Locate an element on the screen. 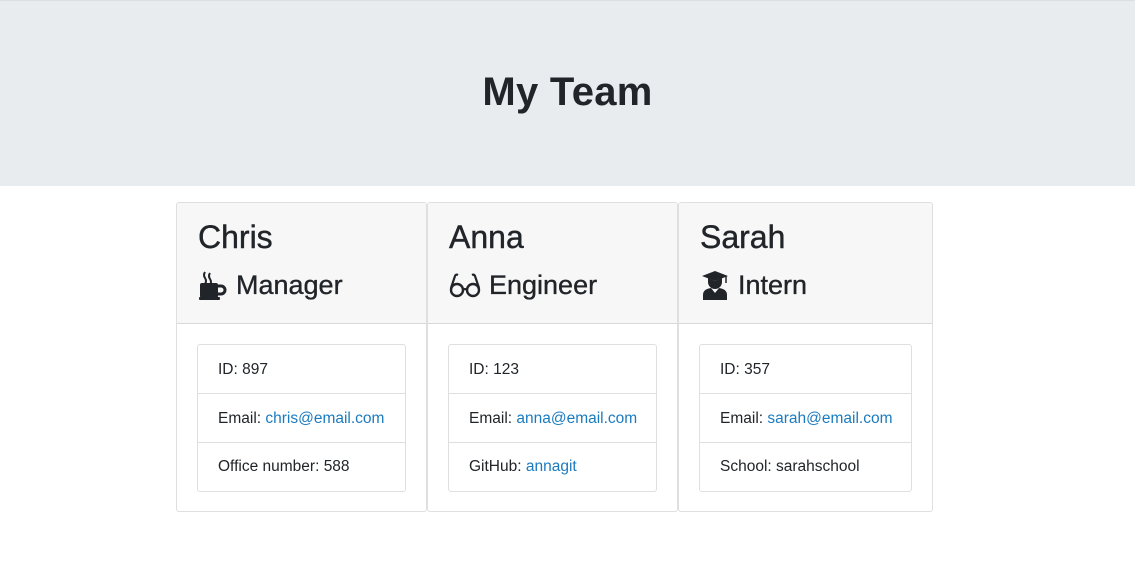 The height and width of the screenshot is (567, 1135). id-value: 357 is located at coordinates (757, 369).